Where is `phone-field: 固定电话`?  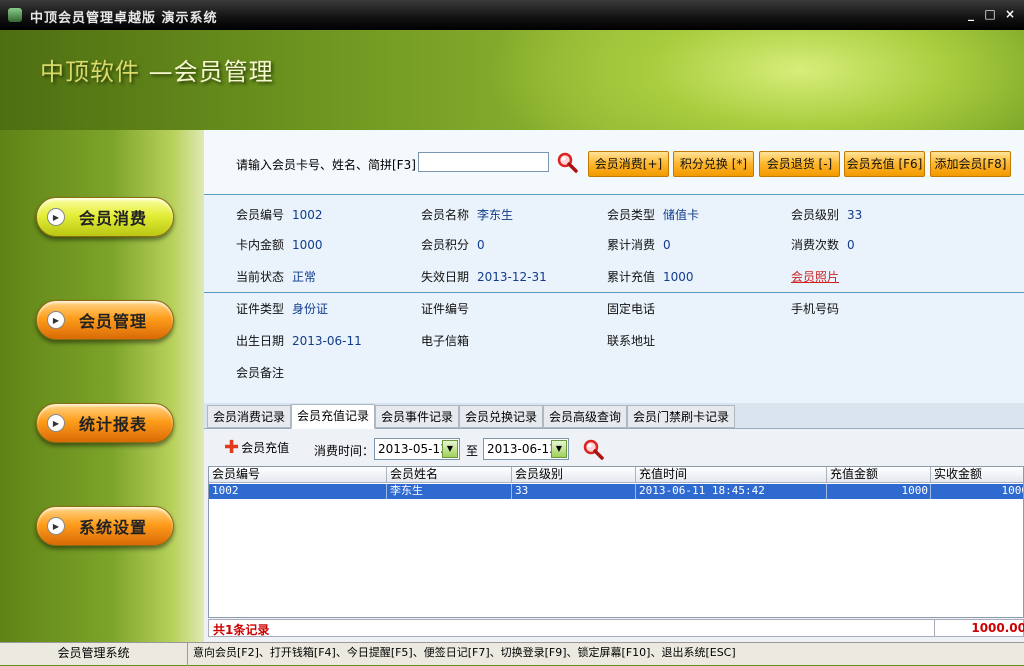
phone-field: 固定电话 is located at coordinates (635, 308).